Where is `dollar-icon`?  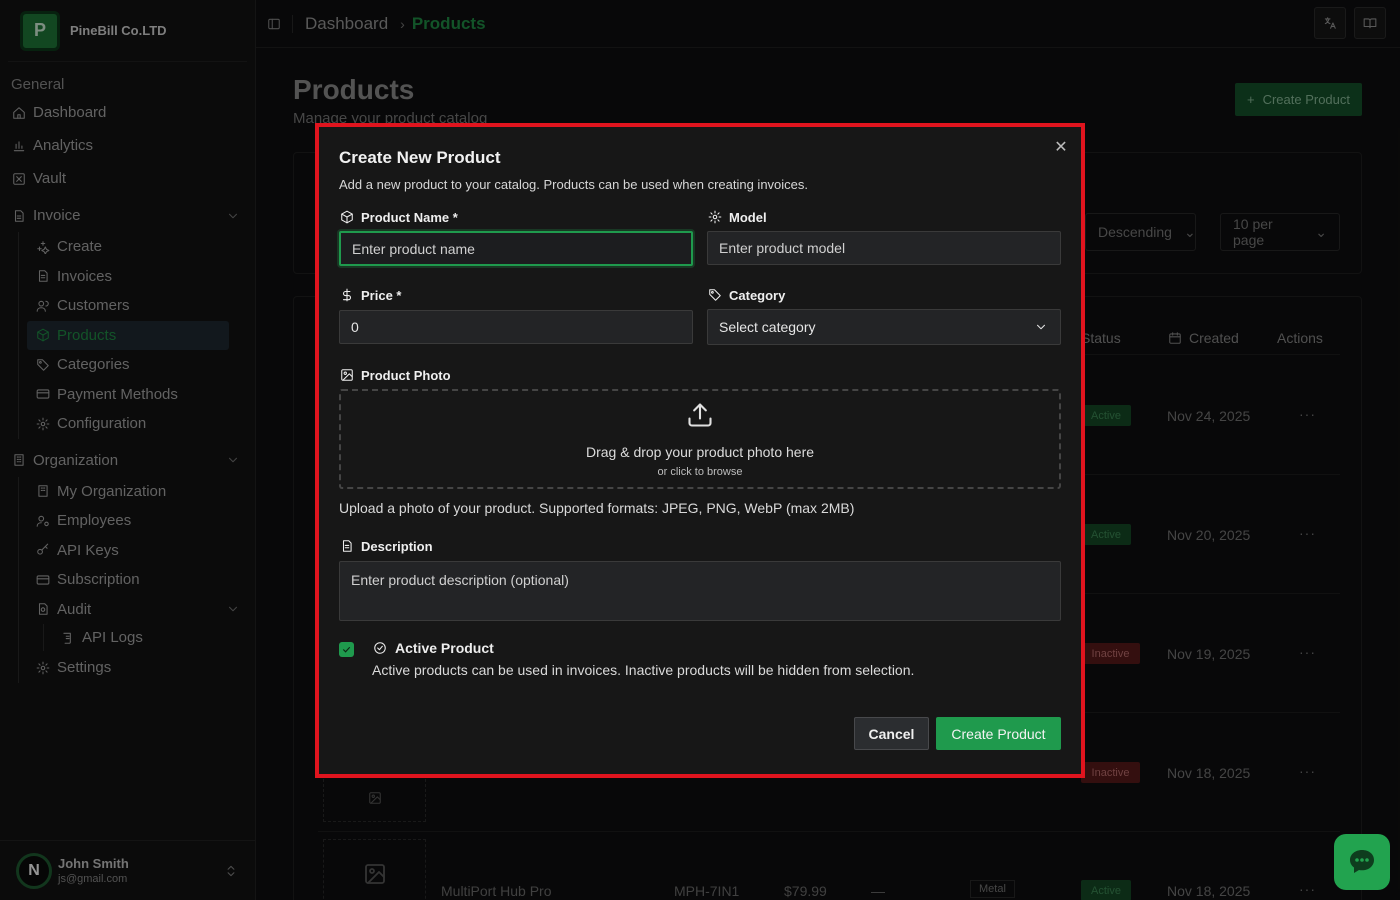 dollar-icon is located at coordinates (347, 295).